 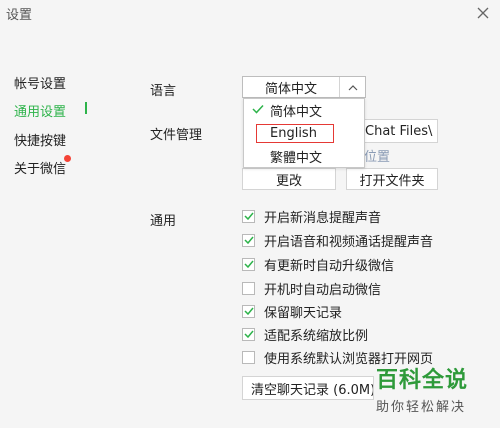 What do you see at coordinates (296, 112) in the screenshot?
I see `option-label: 简体中文` at bounding box center [296, 112].